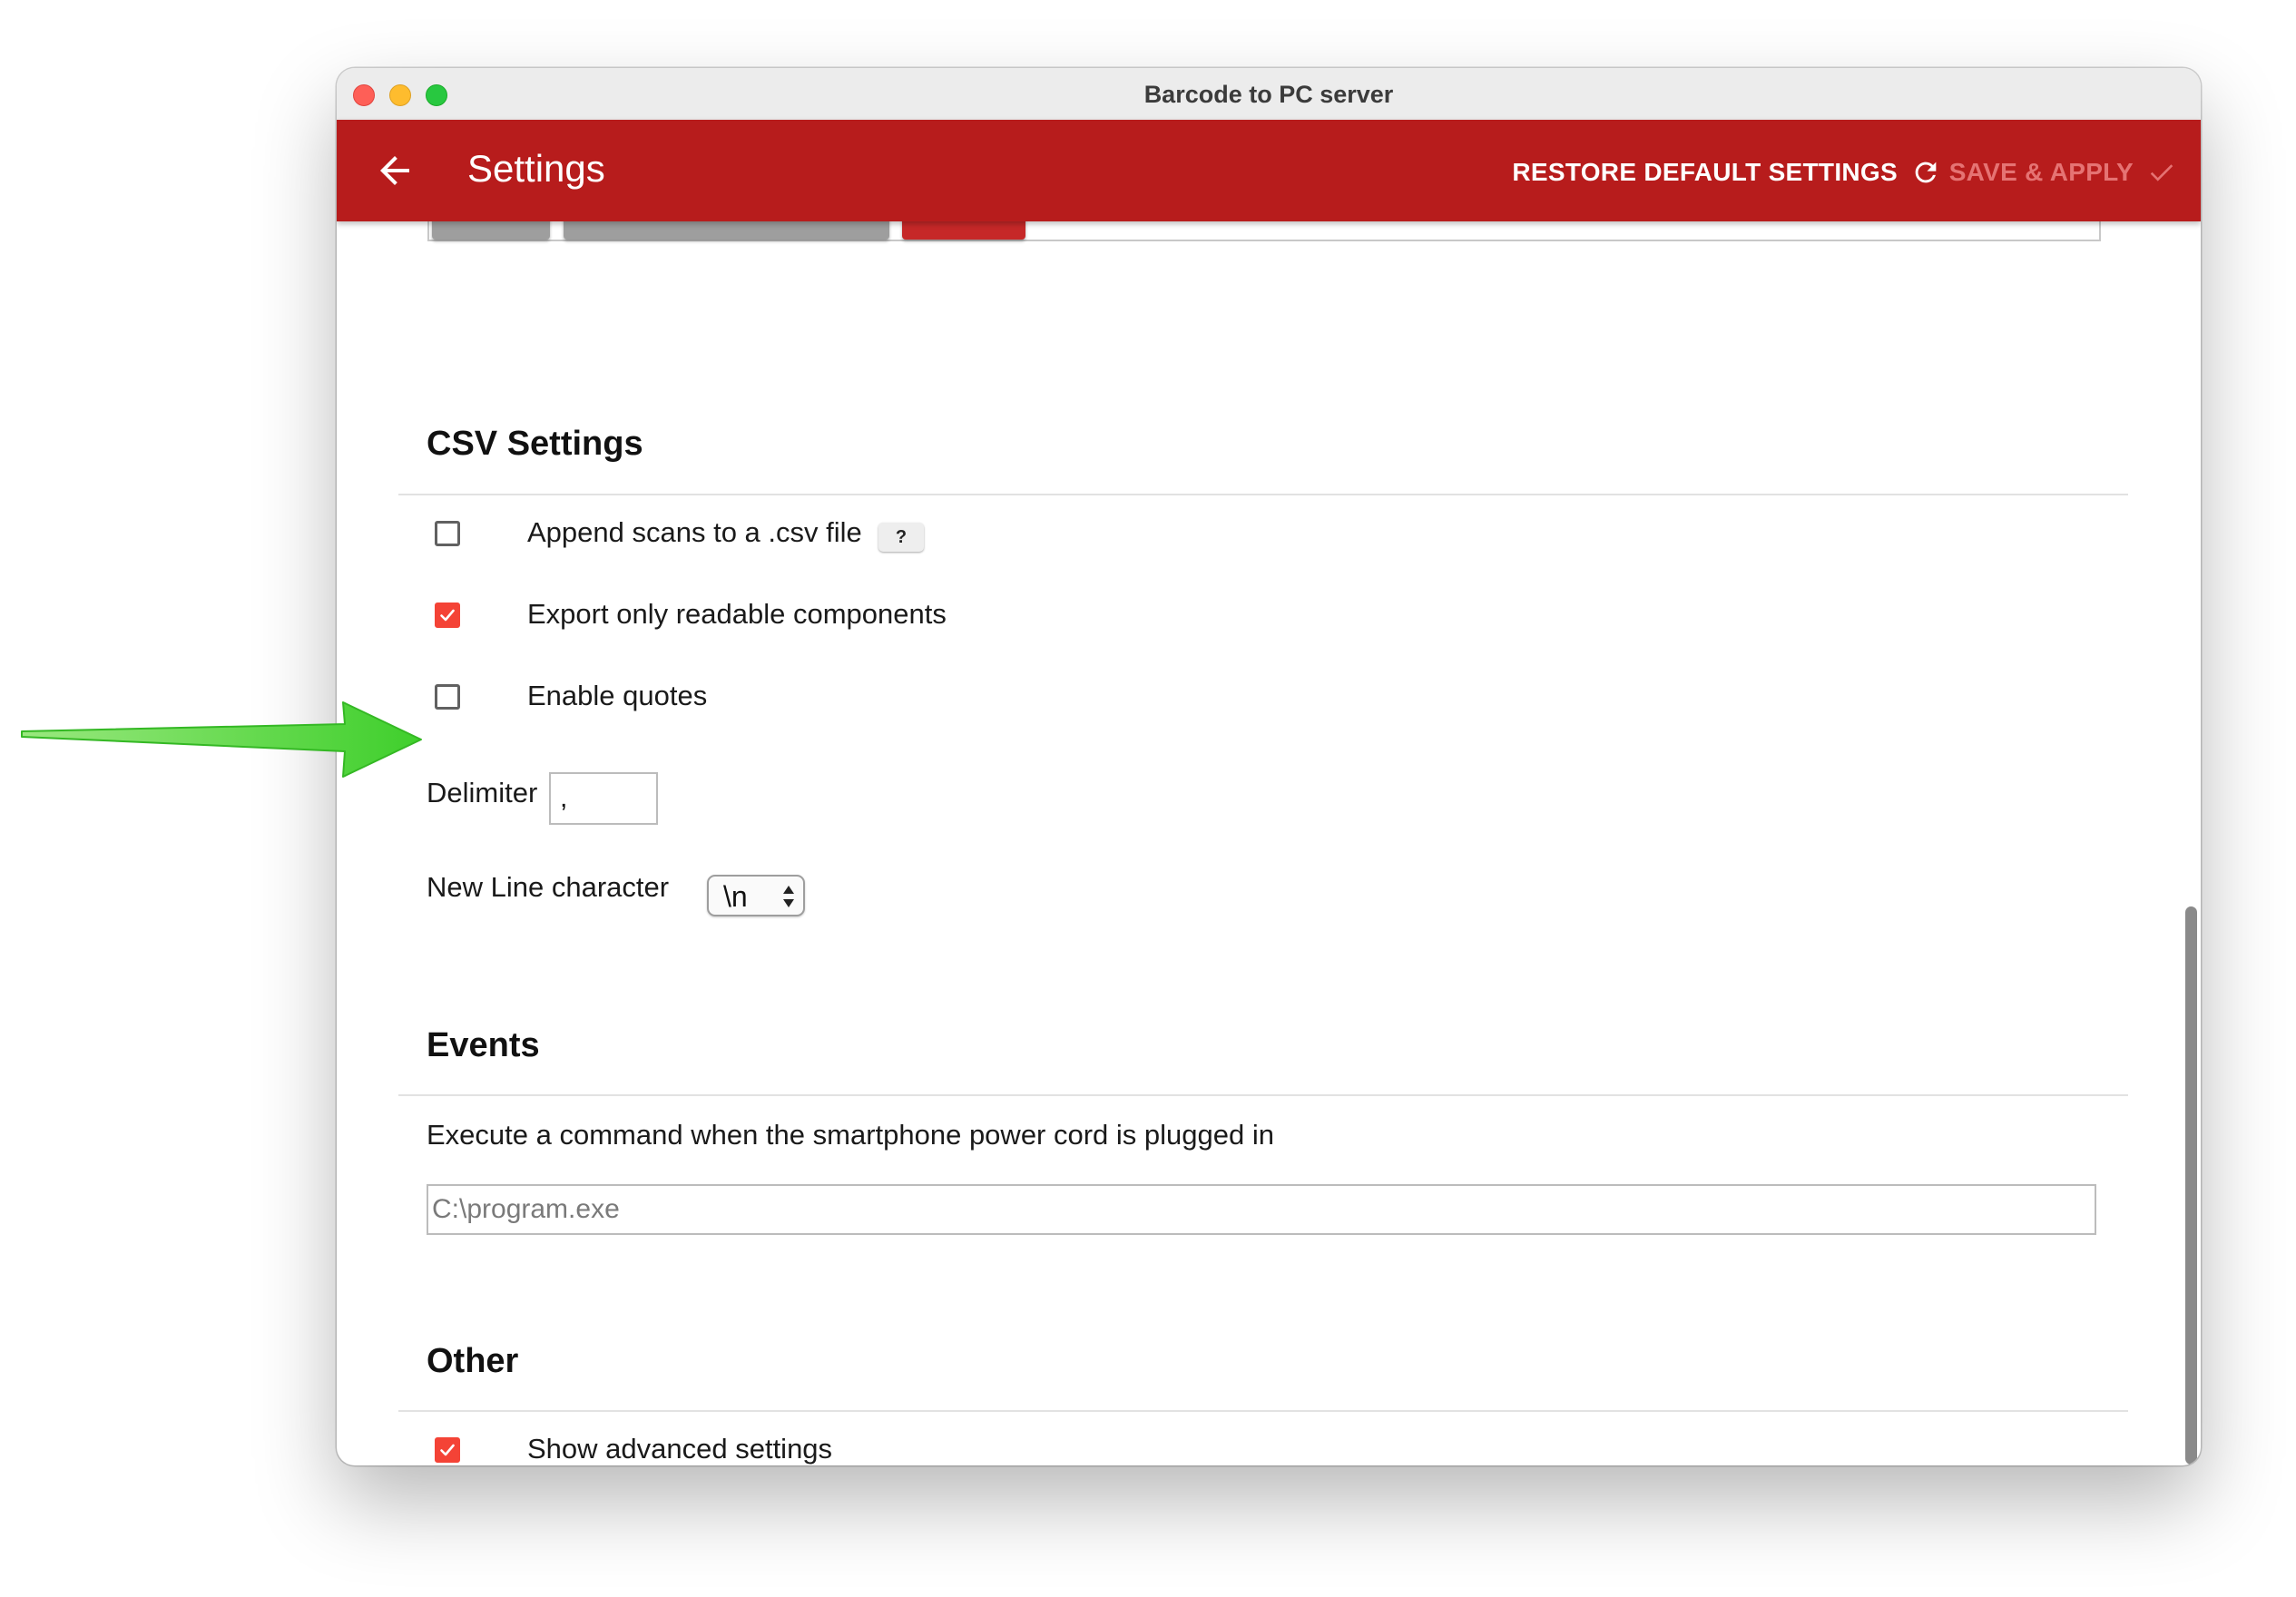 This screenshot has width=2296, height=1597. I want to click on command-input, so click(1261, 1209).